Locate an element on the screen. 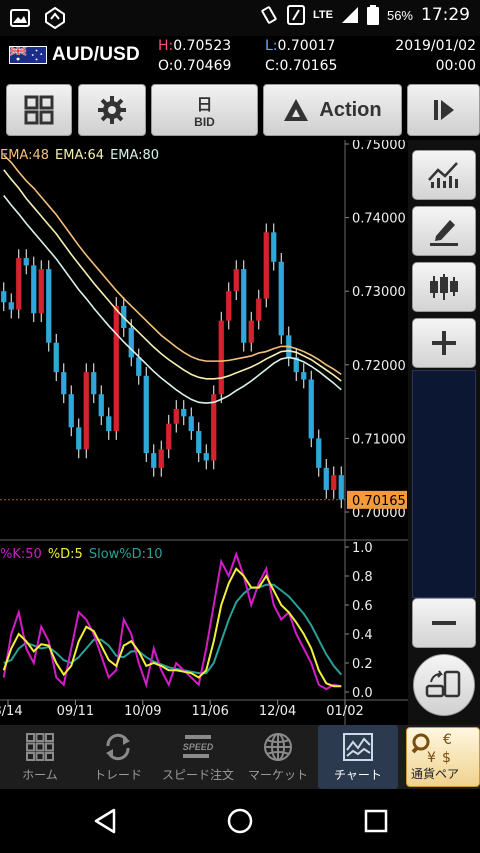 The width and height of the screenshot is (480, 853). triangle-up-icon is located at coordinates (296, 110).